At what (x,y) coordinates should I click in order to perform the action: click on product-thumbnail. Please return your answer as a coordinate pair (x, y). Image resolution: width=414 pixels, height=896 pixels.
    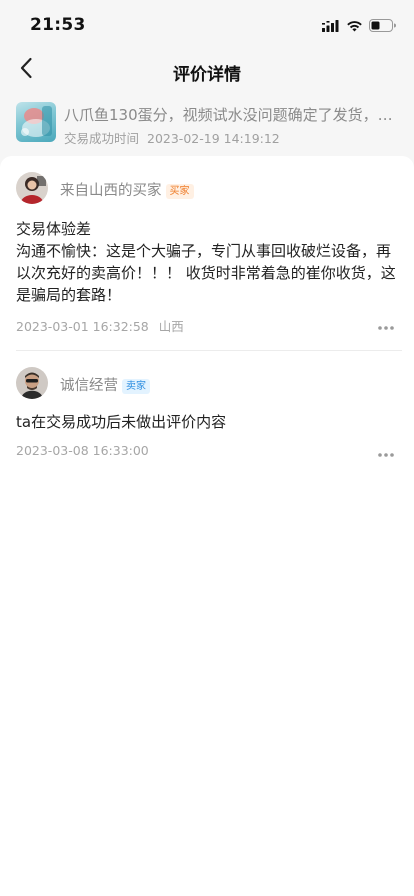
    Looking at the image, I should click on (36, 122).